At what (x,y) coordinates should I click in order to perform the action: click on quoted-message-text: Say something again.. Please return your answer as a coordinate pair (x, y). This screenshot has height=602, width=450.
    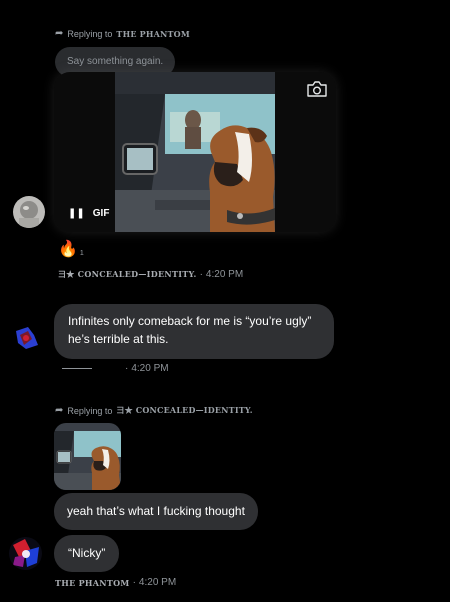
    Looking at the image, I should click on (115, 61).